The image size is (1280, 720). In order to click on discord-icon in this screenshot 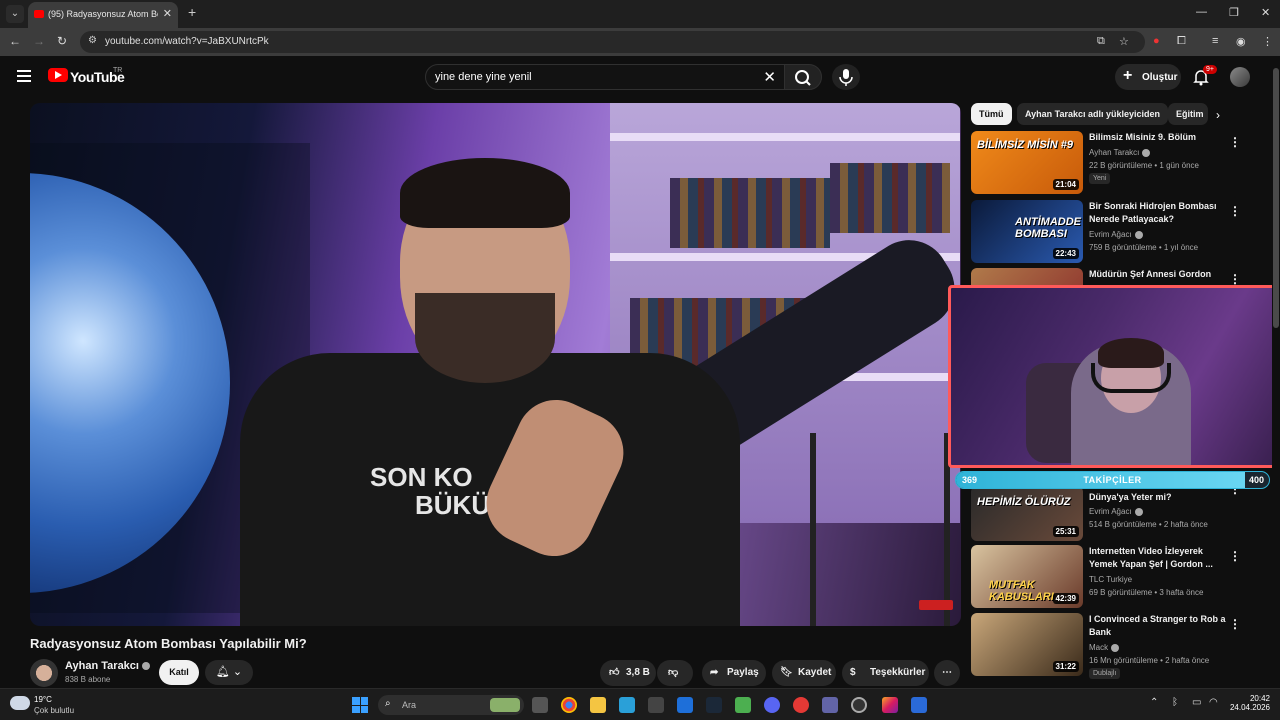, I will do `click(772, 705)`.